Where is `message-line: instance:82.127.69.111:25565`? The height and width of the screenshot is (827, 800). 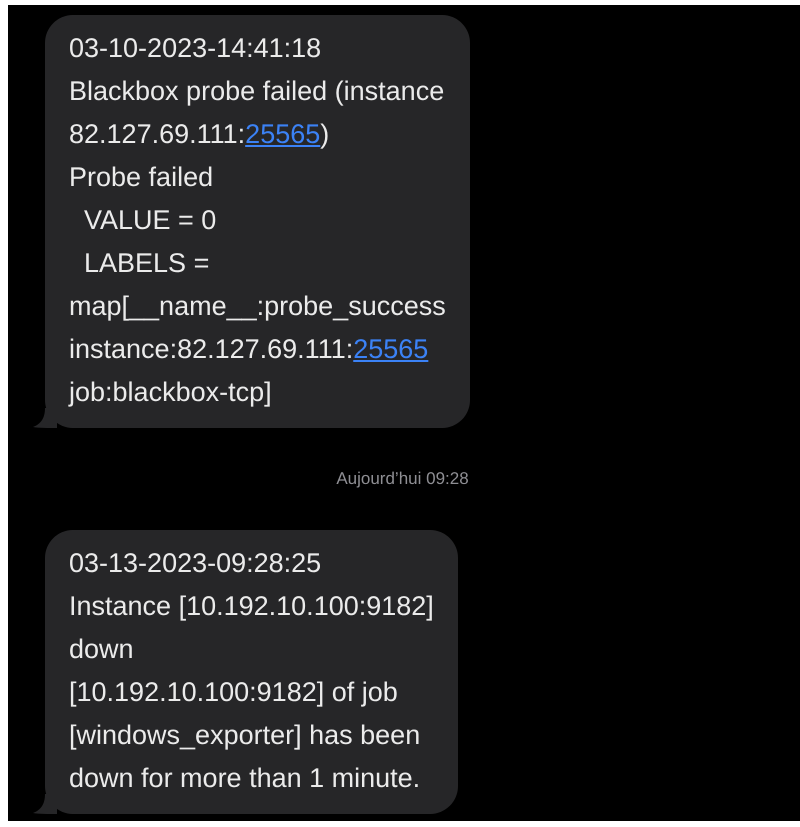
message-line: instance:82.127.69.111:25565 is located at coordinates (248, 349).